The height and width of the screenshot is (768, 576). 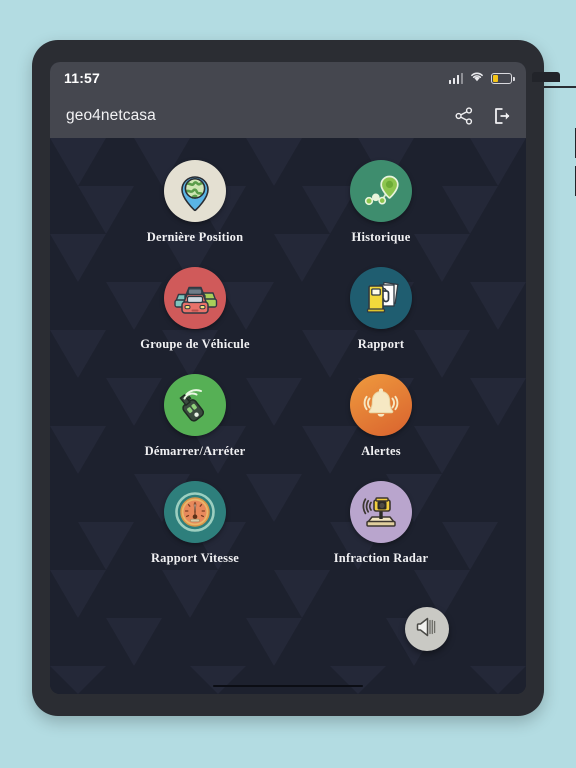 What do you see at coordinates (483, 116) in the screenshot?
I see `app-bar-actions` at bounding box center [483, 116].